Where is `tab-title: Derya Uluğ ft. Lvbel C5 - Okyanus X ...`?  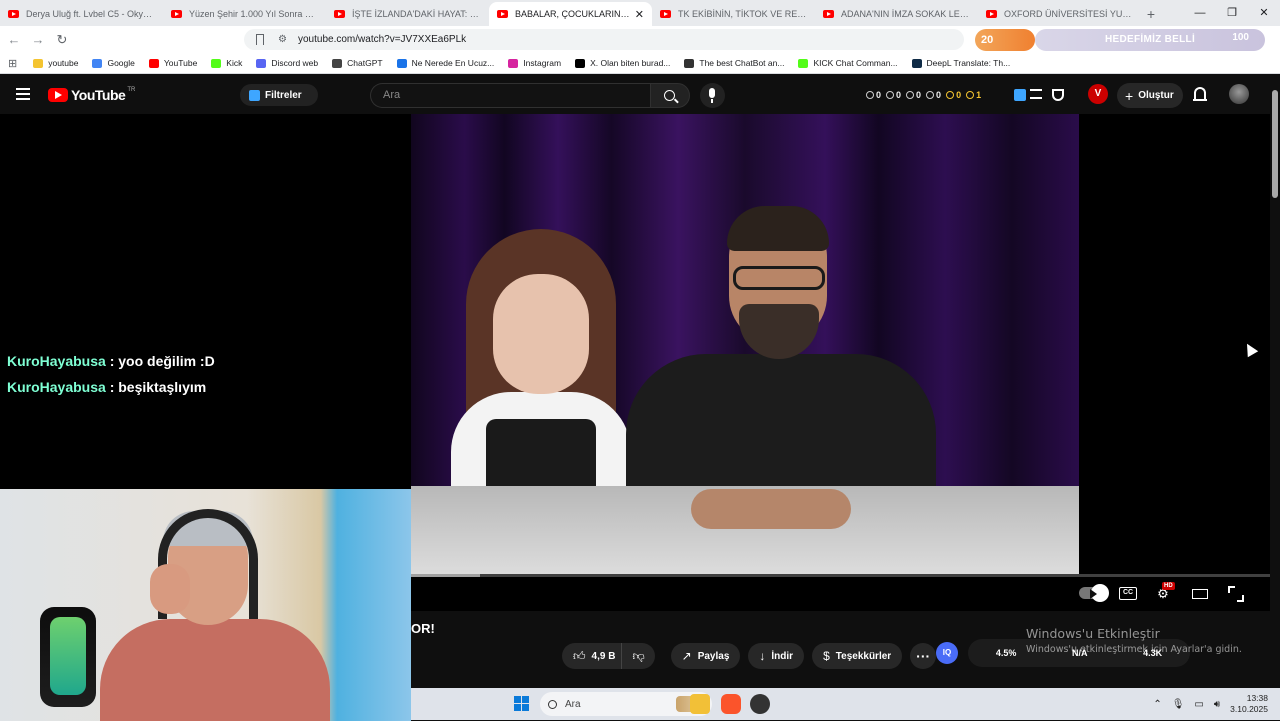
tab-title: Derya Uluğ ft. Lvbel C5 - Okyanus X ... is located at coordinates (90, 14).